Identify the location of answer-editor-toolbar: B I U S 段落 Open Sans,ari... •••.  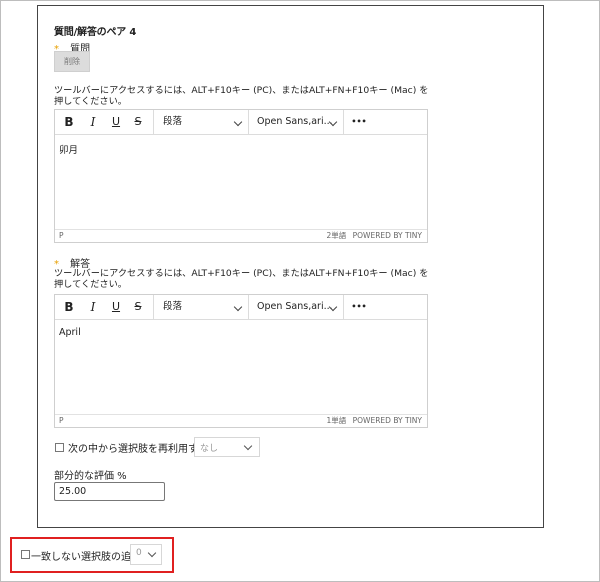
(241, 307).